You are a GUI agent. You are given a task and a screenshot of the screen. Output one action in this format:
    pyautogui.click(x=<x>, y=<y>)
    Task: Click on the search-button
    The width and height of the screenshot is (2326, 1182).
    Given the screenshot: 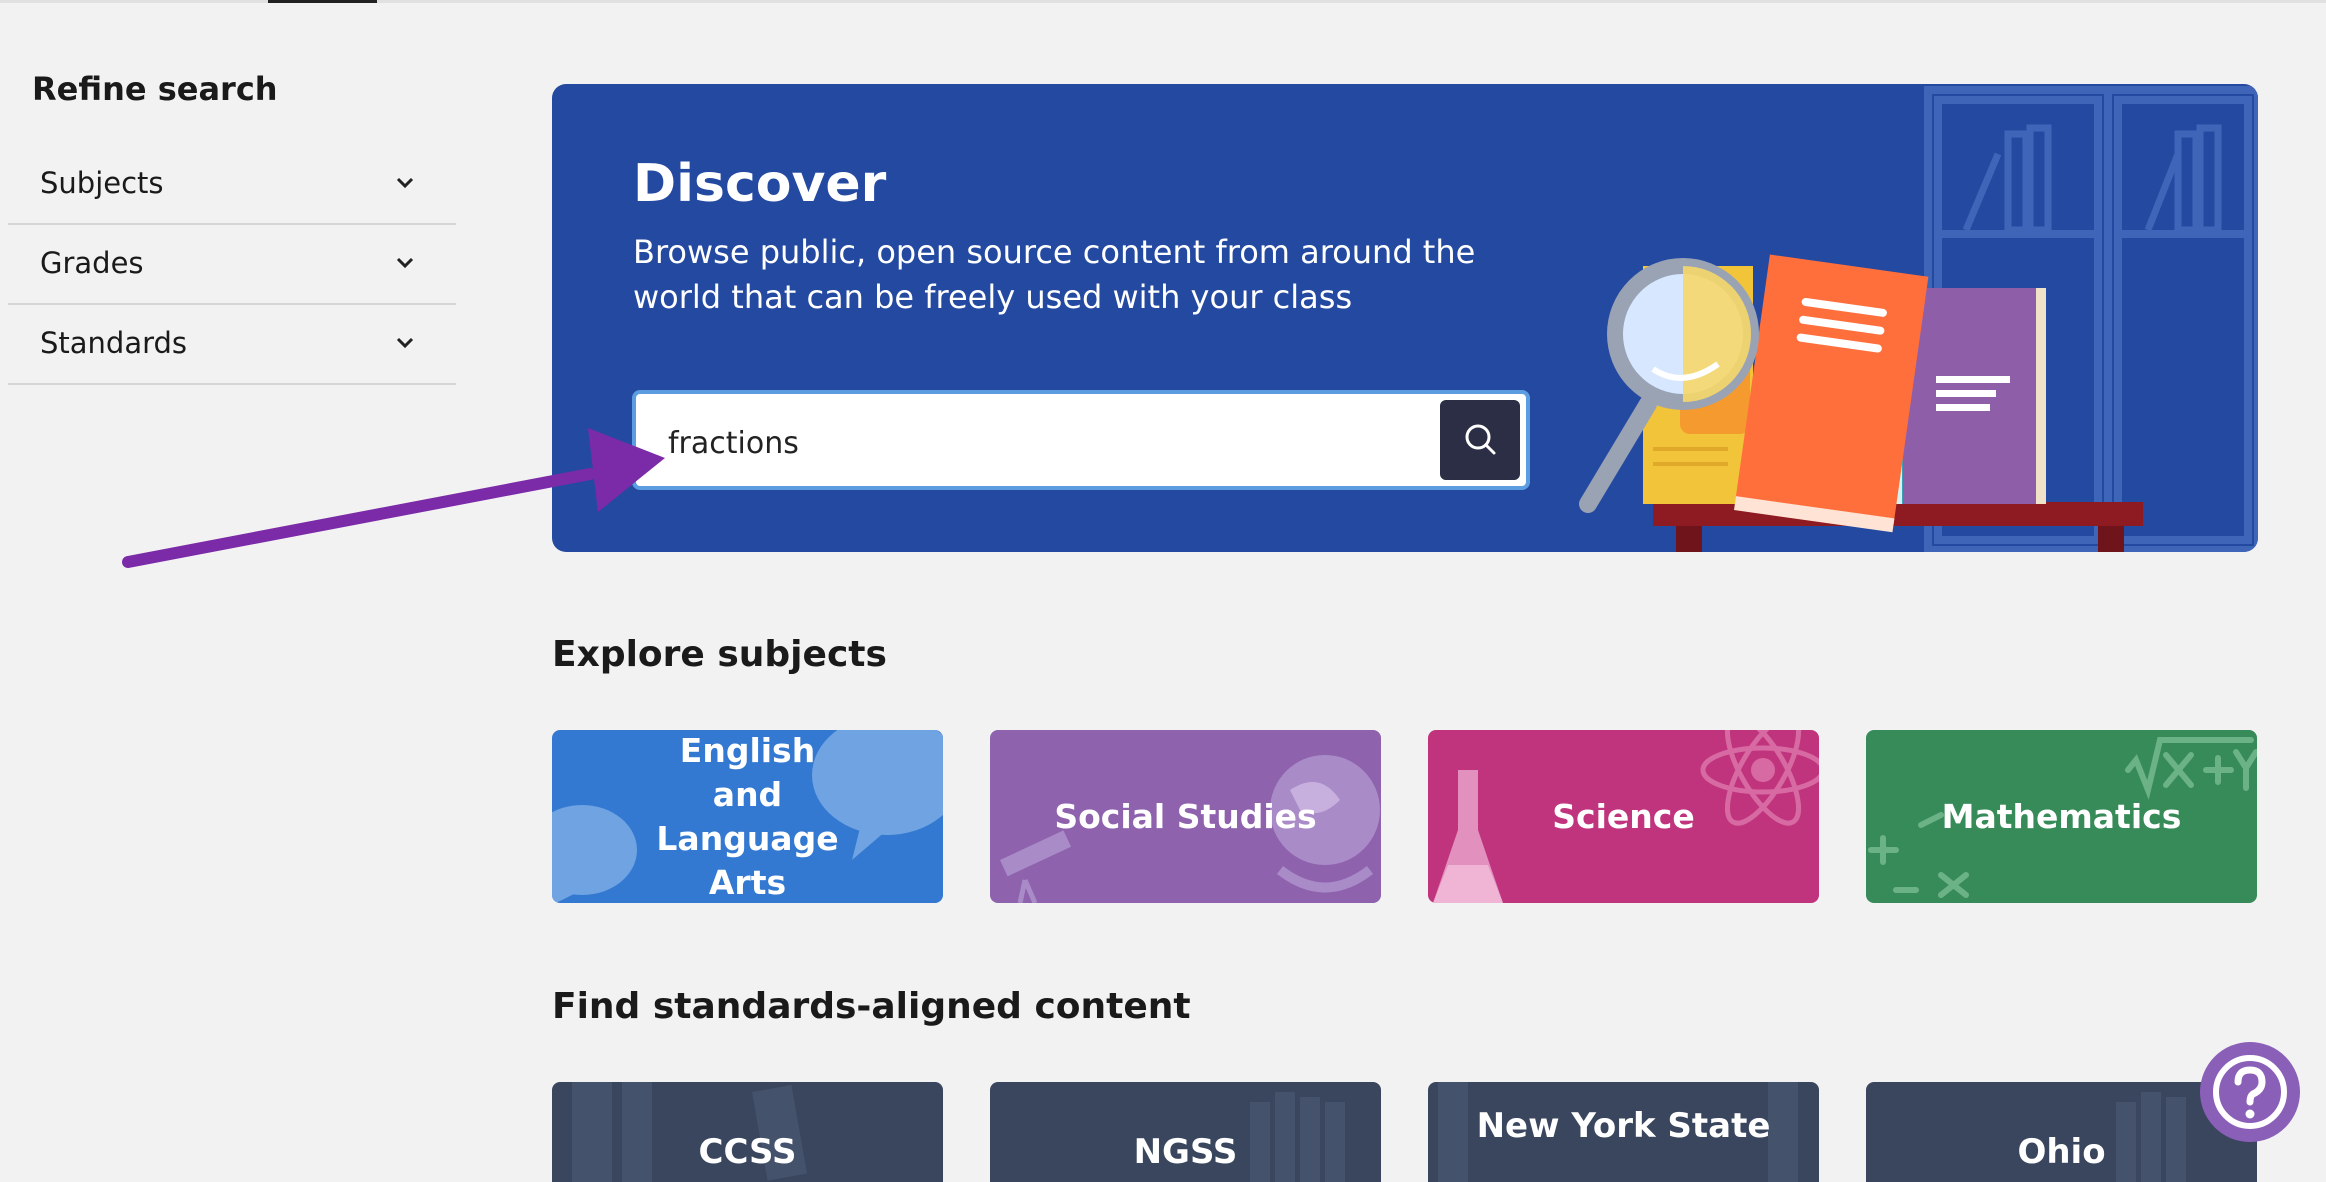 What is the action you would take?
    pyautogui.click(x=1480, y=440)
    